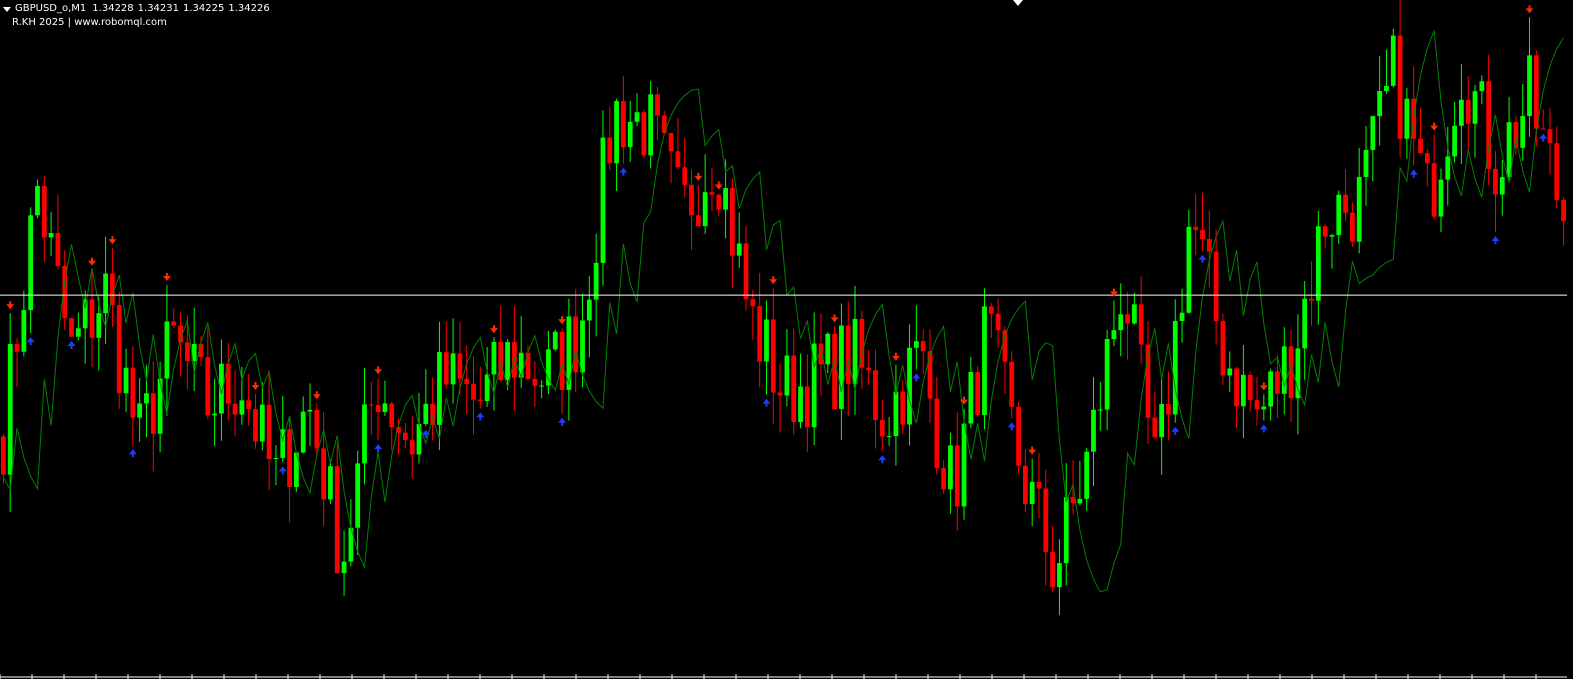 Image resolution: width=1573 pixels, height=679 pixels. I want to click on high-price: 1.34231, so click(158, 8).